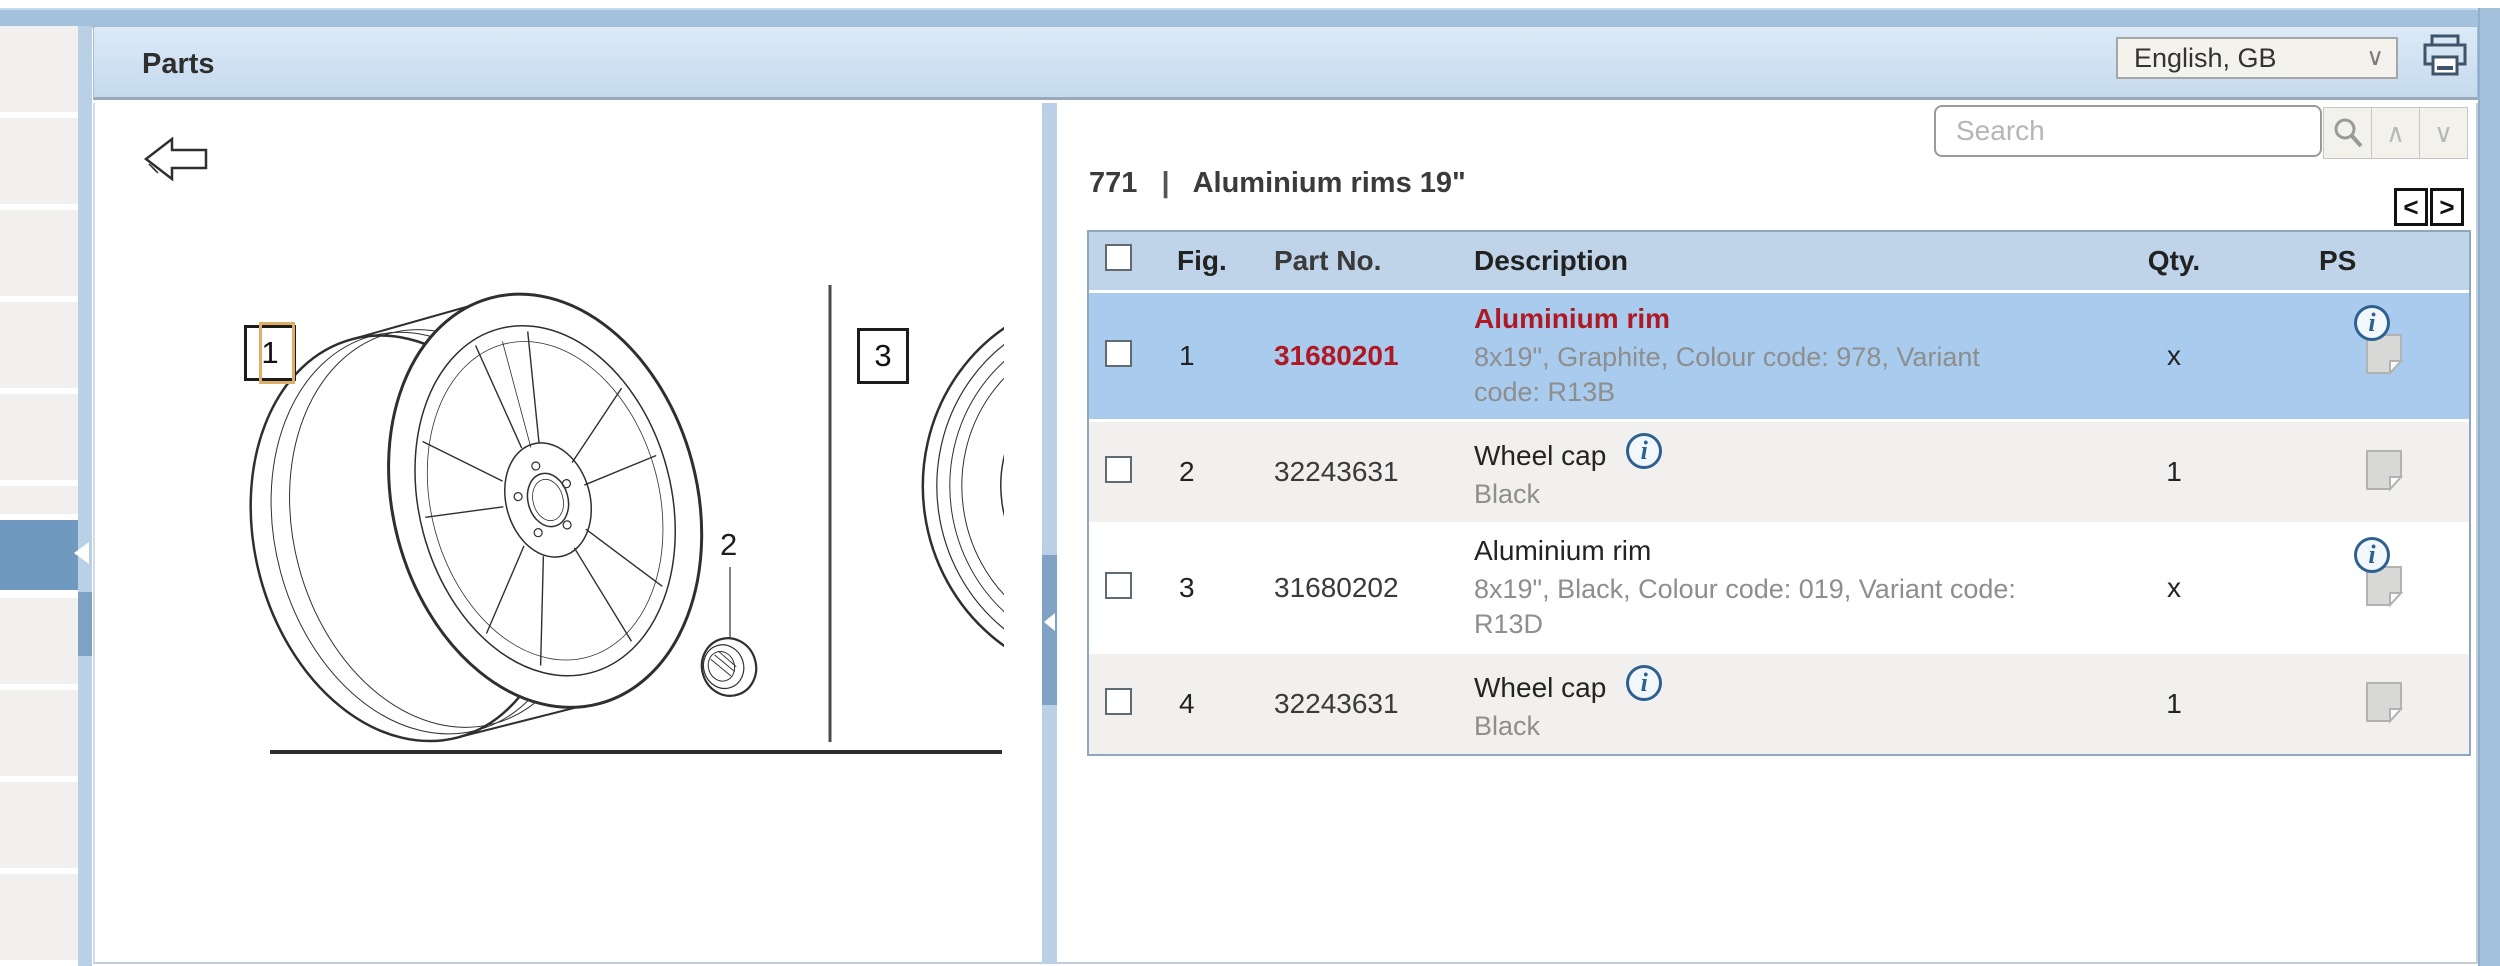  What do you see at coordinates (1779, 261) in the screenshot?
I see `table-header-row: Fig. Part No. Description Qty. PS` at bounding box center [1779, 261].